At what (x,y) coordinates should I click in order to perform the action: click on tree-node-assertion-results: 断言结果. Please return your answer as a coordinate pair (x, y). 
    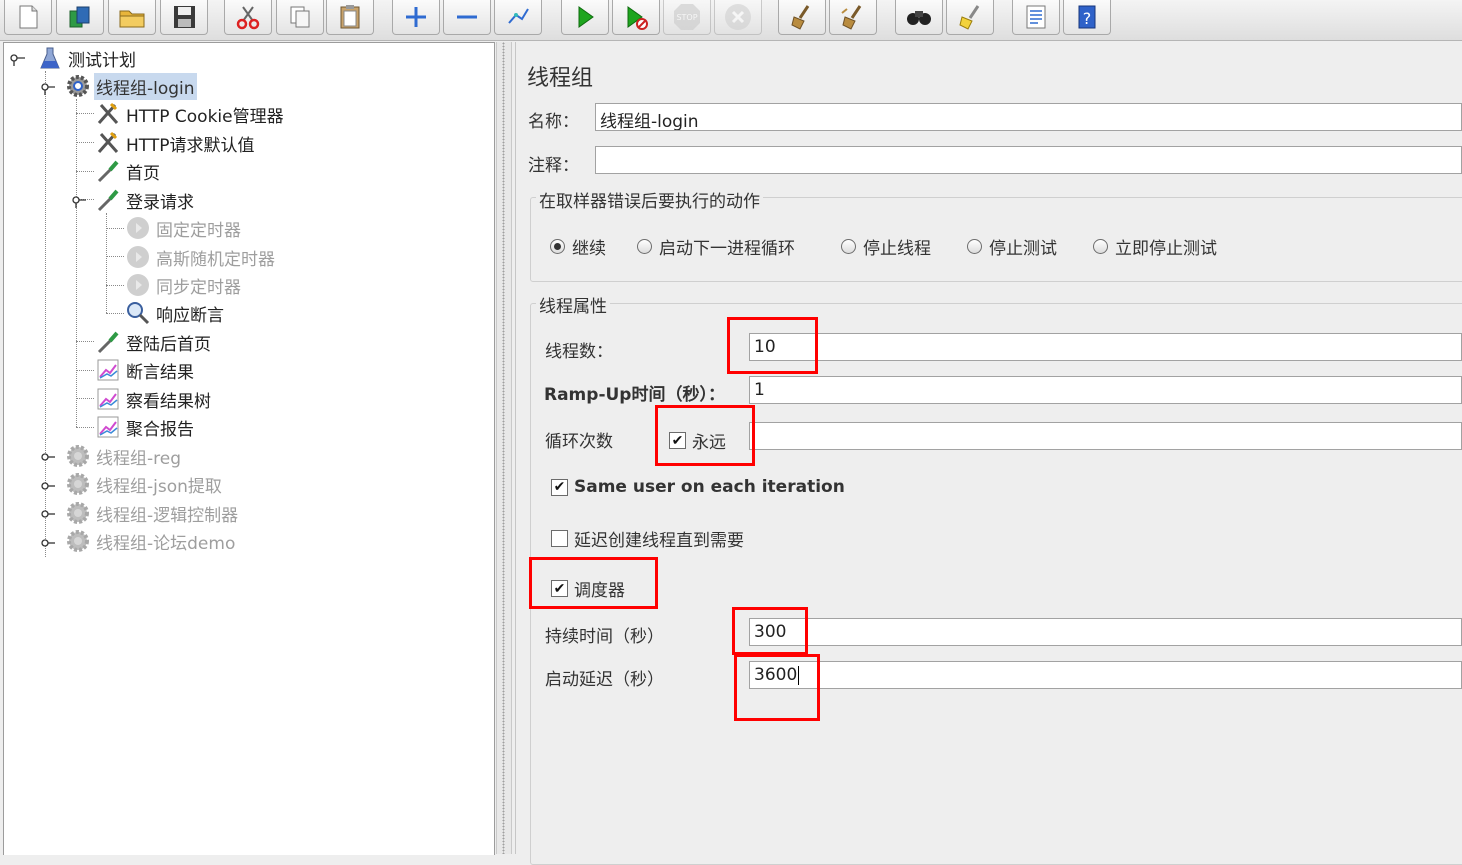
    Looking at the image, I should click on (145, 370).